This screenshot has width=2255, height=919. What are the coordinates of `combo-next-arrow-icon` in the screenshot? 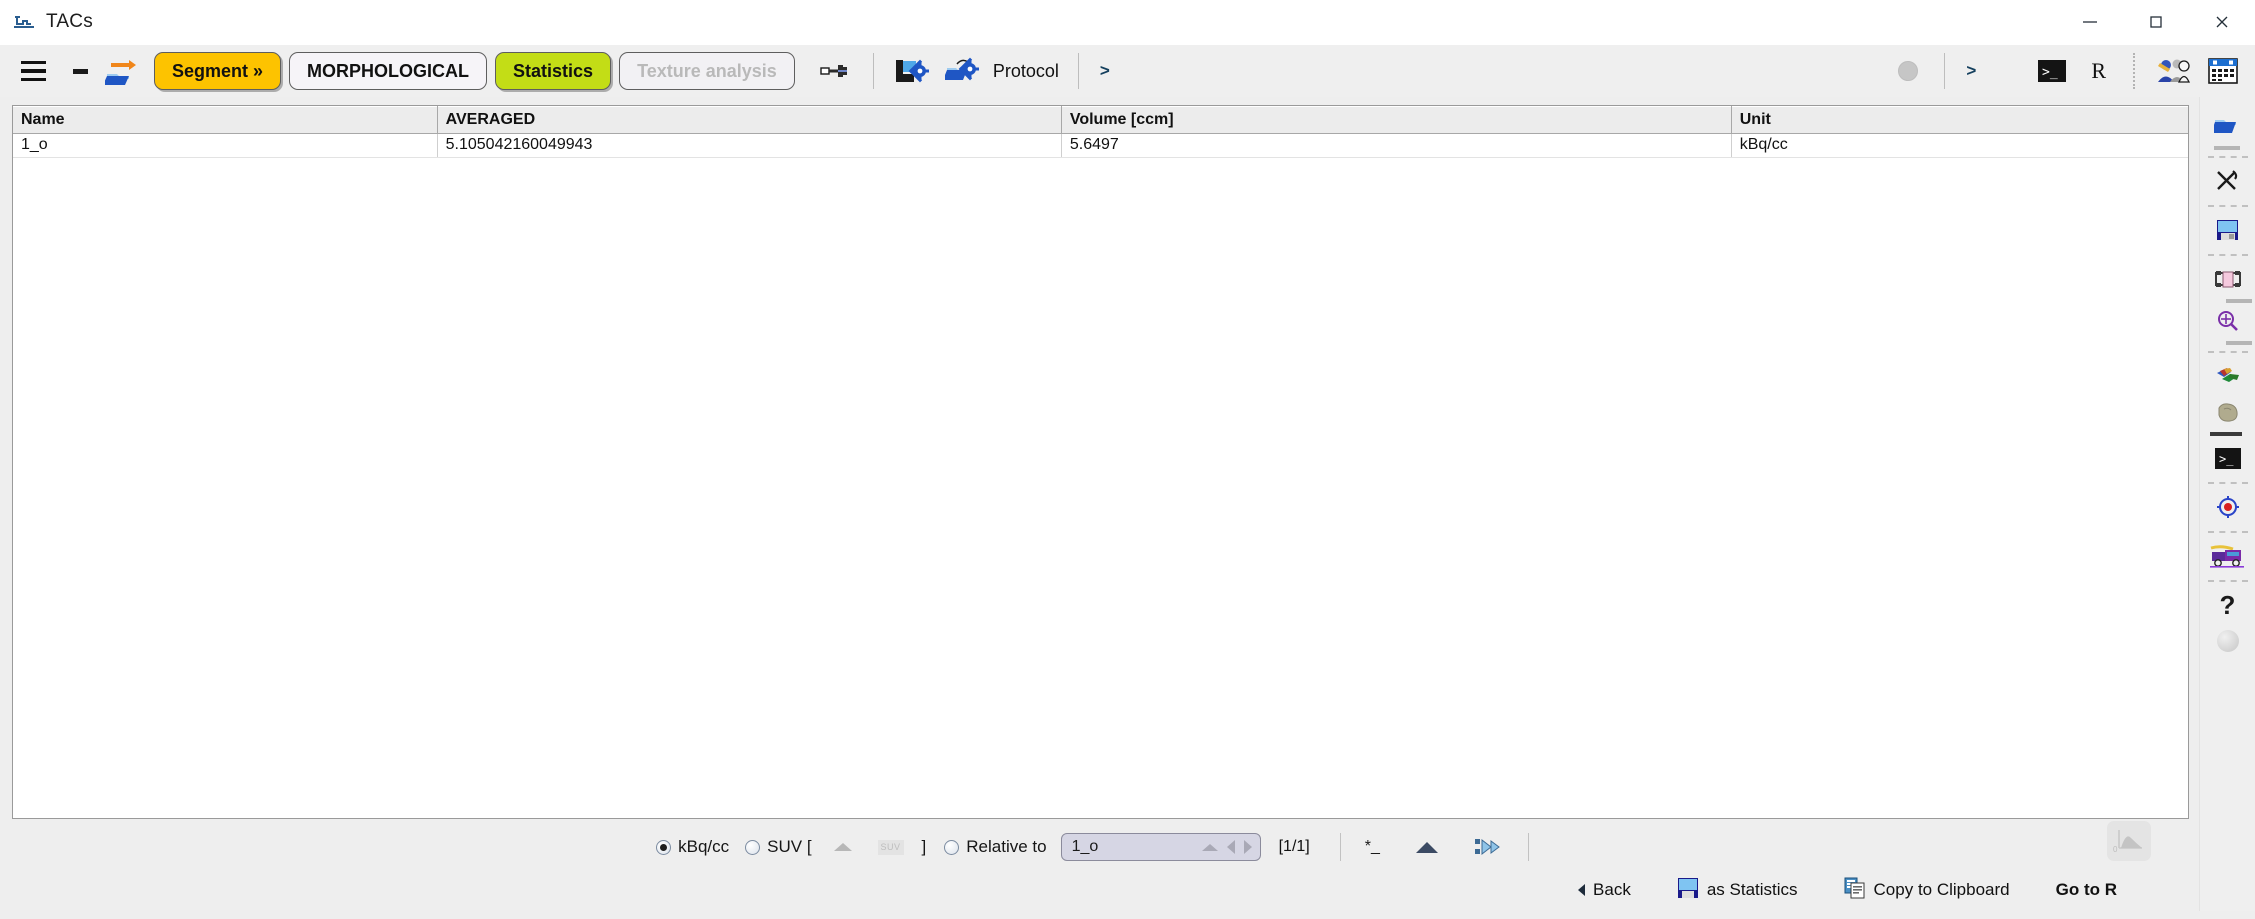 It's located at (1247, 847).